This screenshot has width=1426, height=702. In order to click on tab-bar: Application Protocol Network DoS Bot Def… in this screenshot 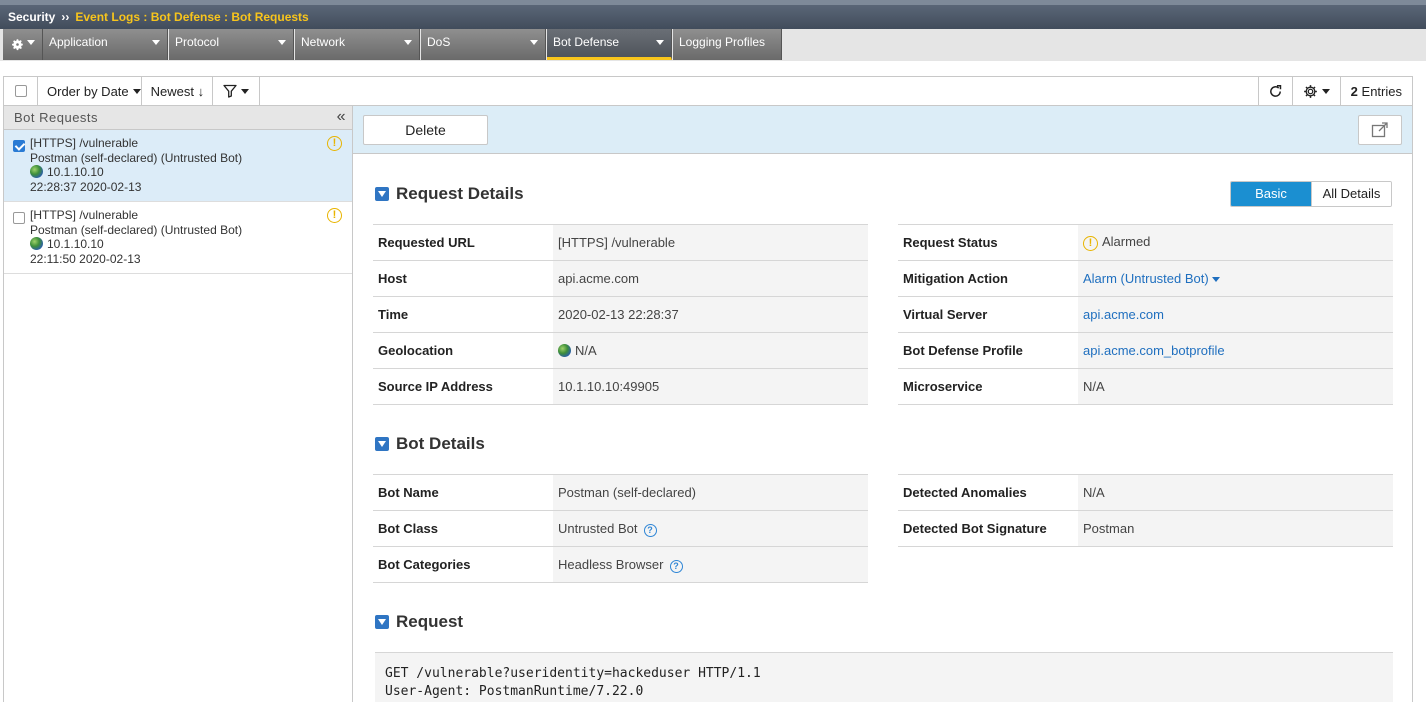, I will do `click(713, 45)`.